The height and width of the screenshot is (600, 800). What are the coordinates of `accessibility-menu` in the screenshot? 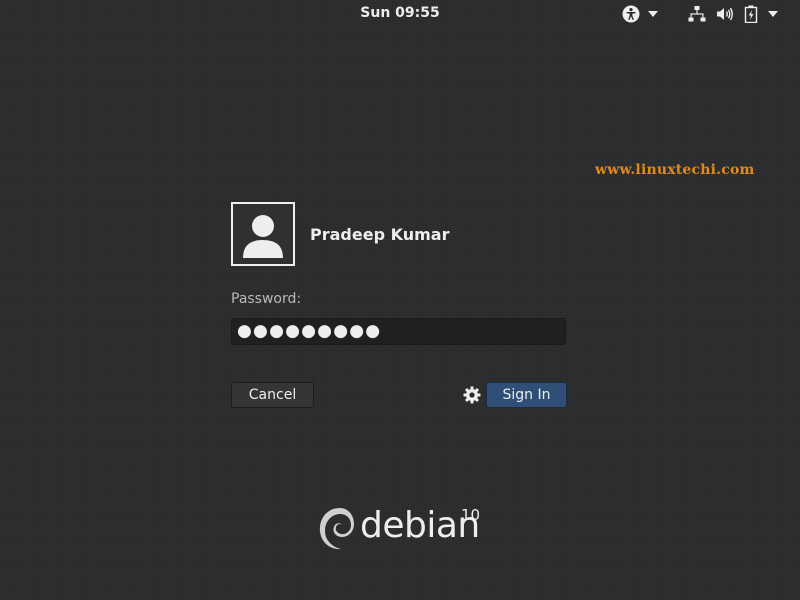 It's located at (640, 14).